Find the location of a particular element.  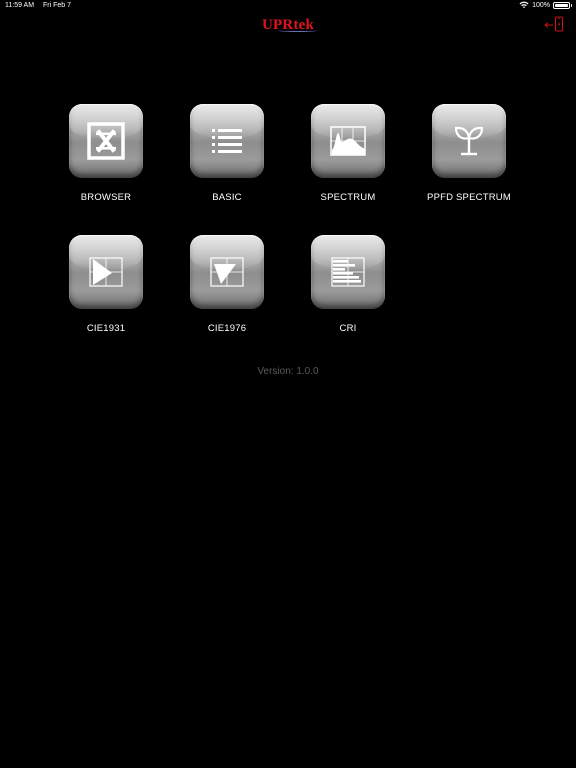

app-label-cie1931: CIE1931 is located at coordinates (106, 328).